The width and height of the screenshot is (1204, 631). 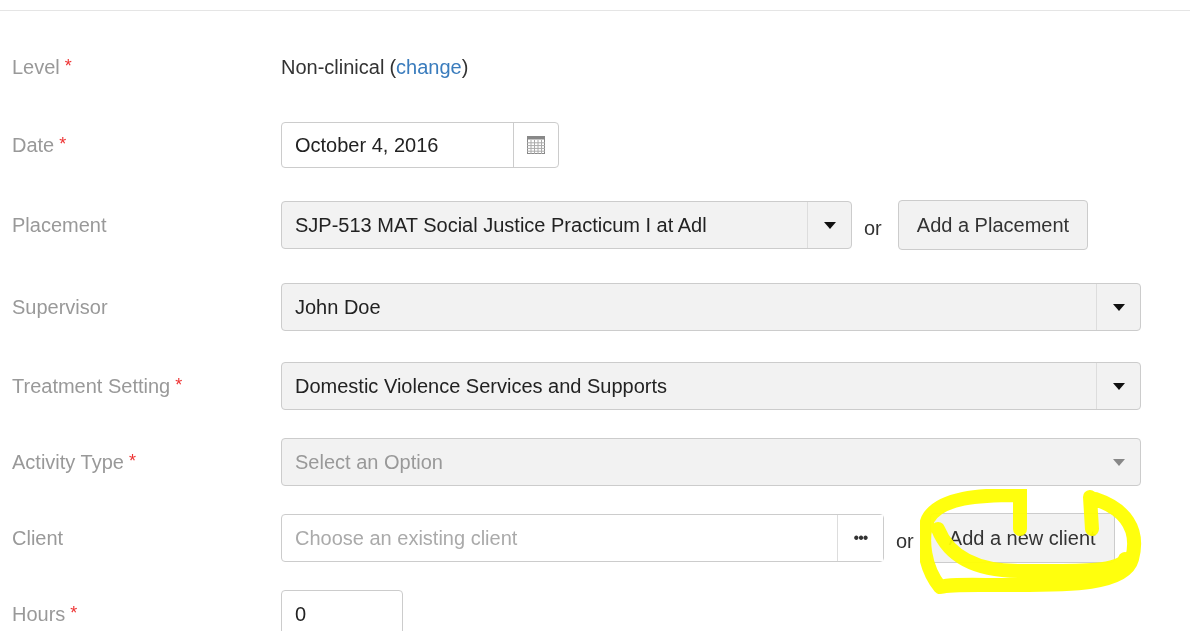 What do you see at coordinates (342, 610) in the screenshot?
I see `hours-field: 0` at bounding box center [342, 610].